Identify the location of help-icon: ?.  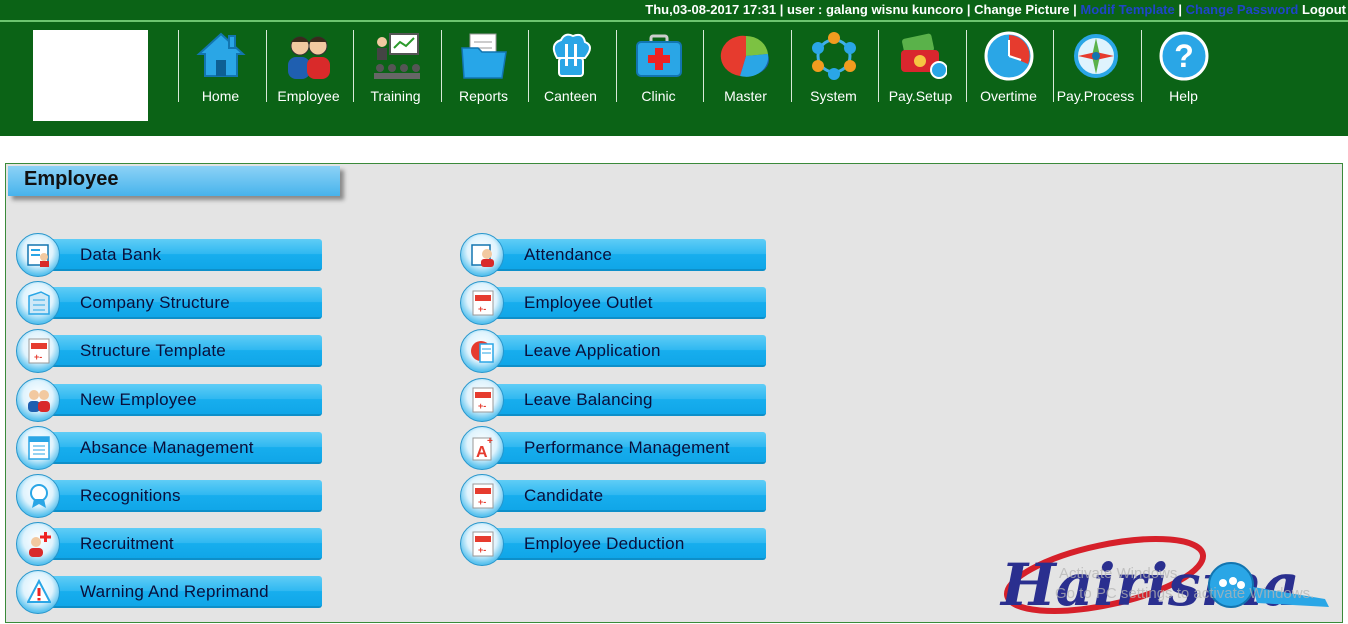
(1183, 56).